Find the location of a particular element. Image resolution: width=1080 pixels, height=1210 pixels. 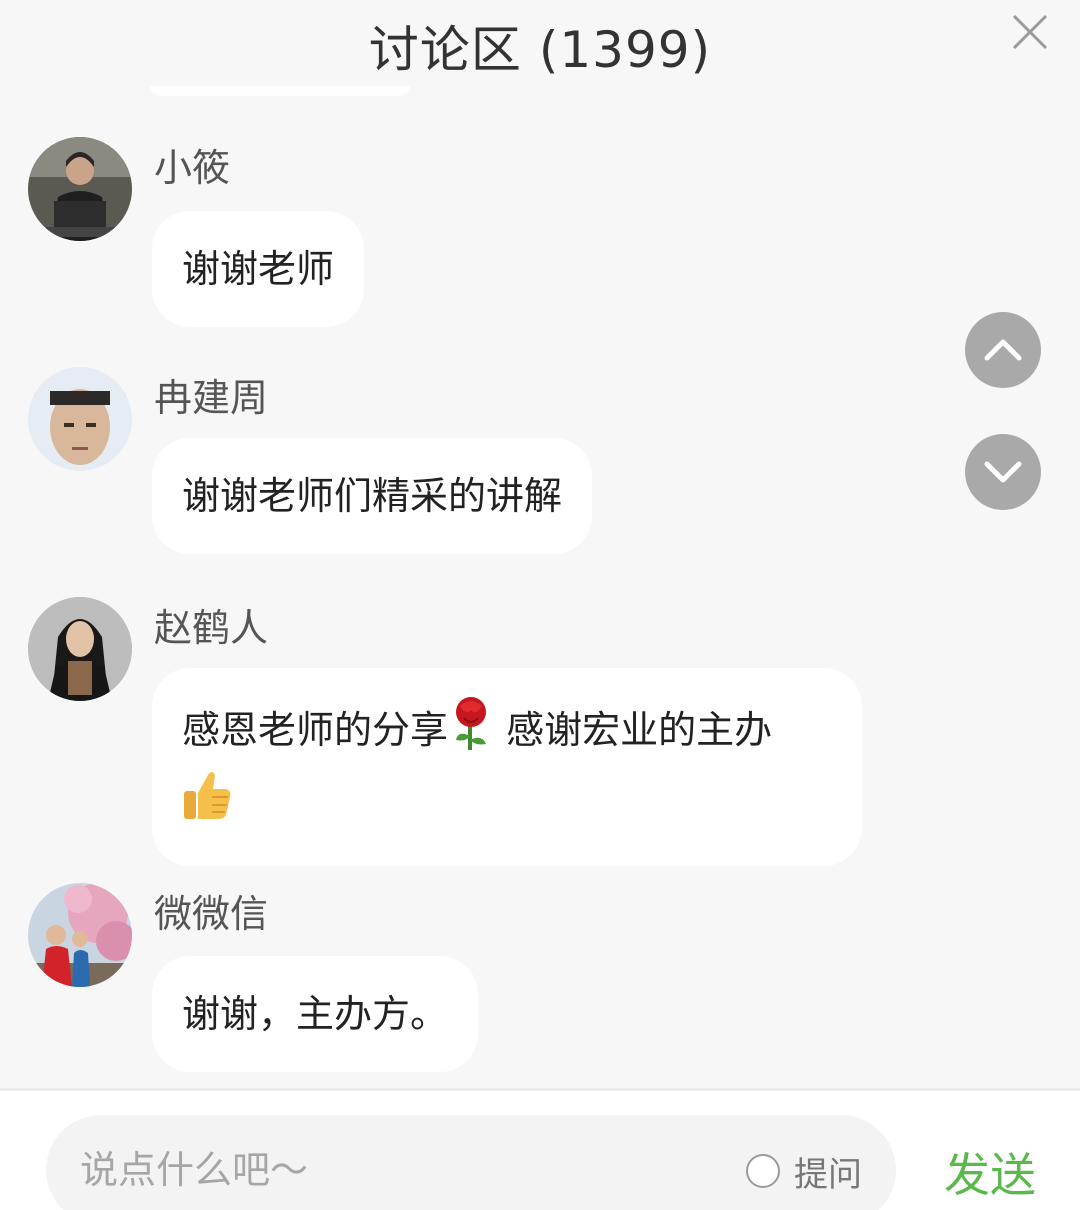

message-text: 谢谢老师 is located at coordinates (258, 269).